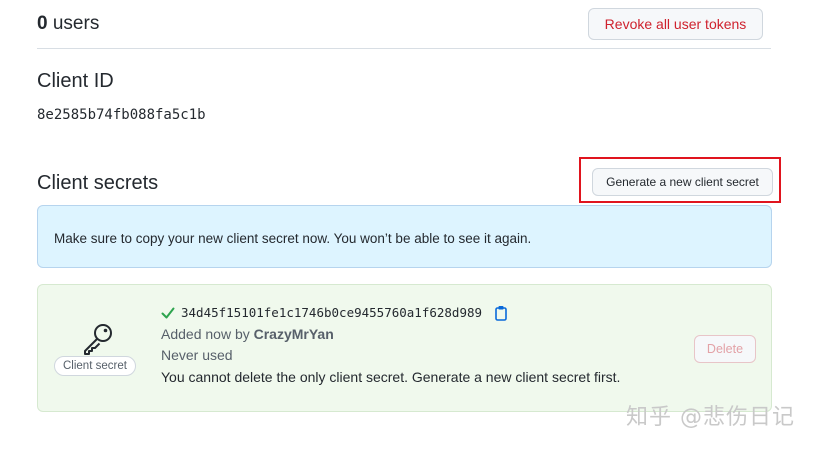 This screenshot has height=449, width=825. Describe the element at coordinates (710, 417) in the screenshot. I see `watermark: 知乎 @悲伤日记` at that location.